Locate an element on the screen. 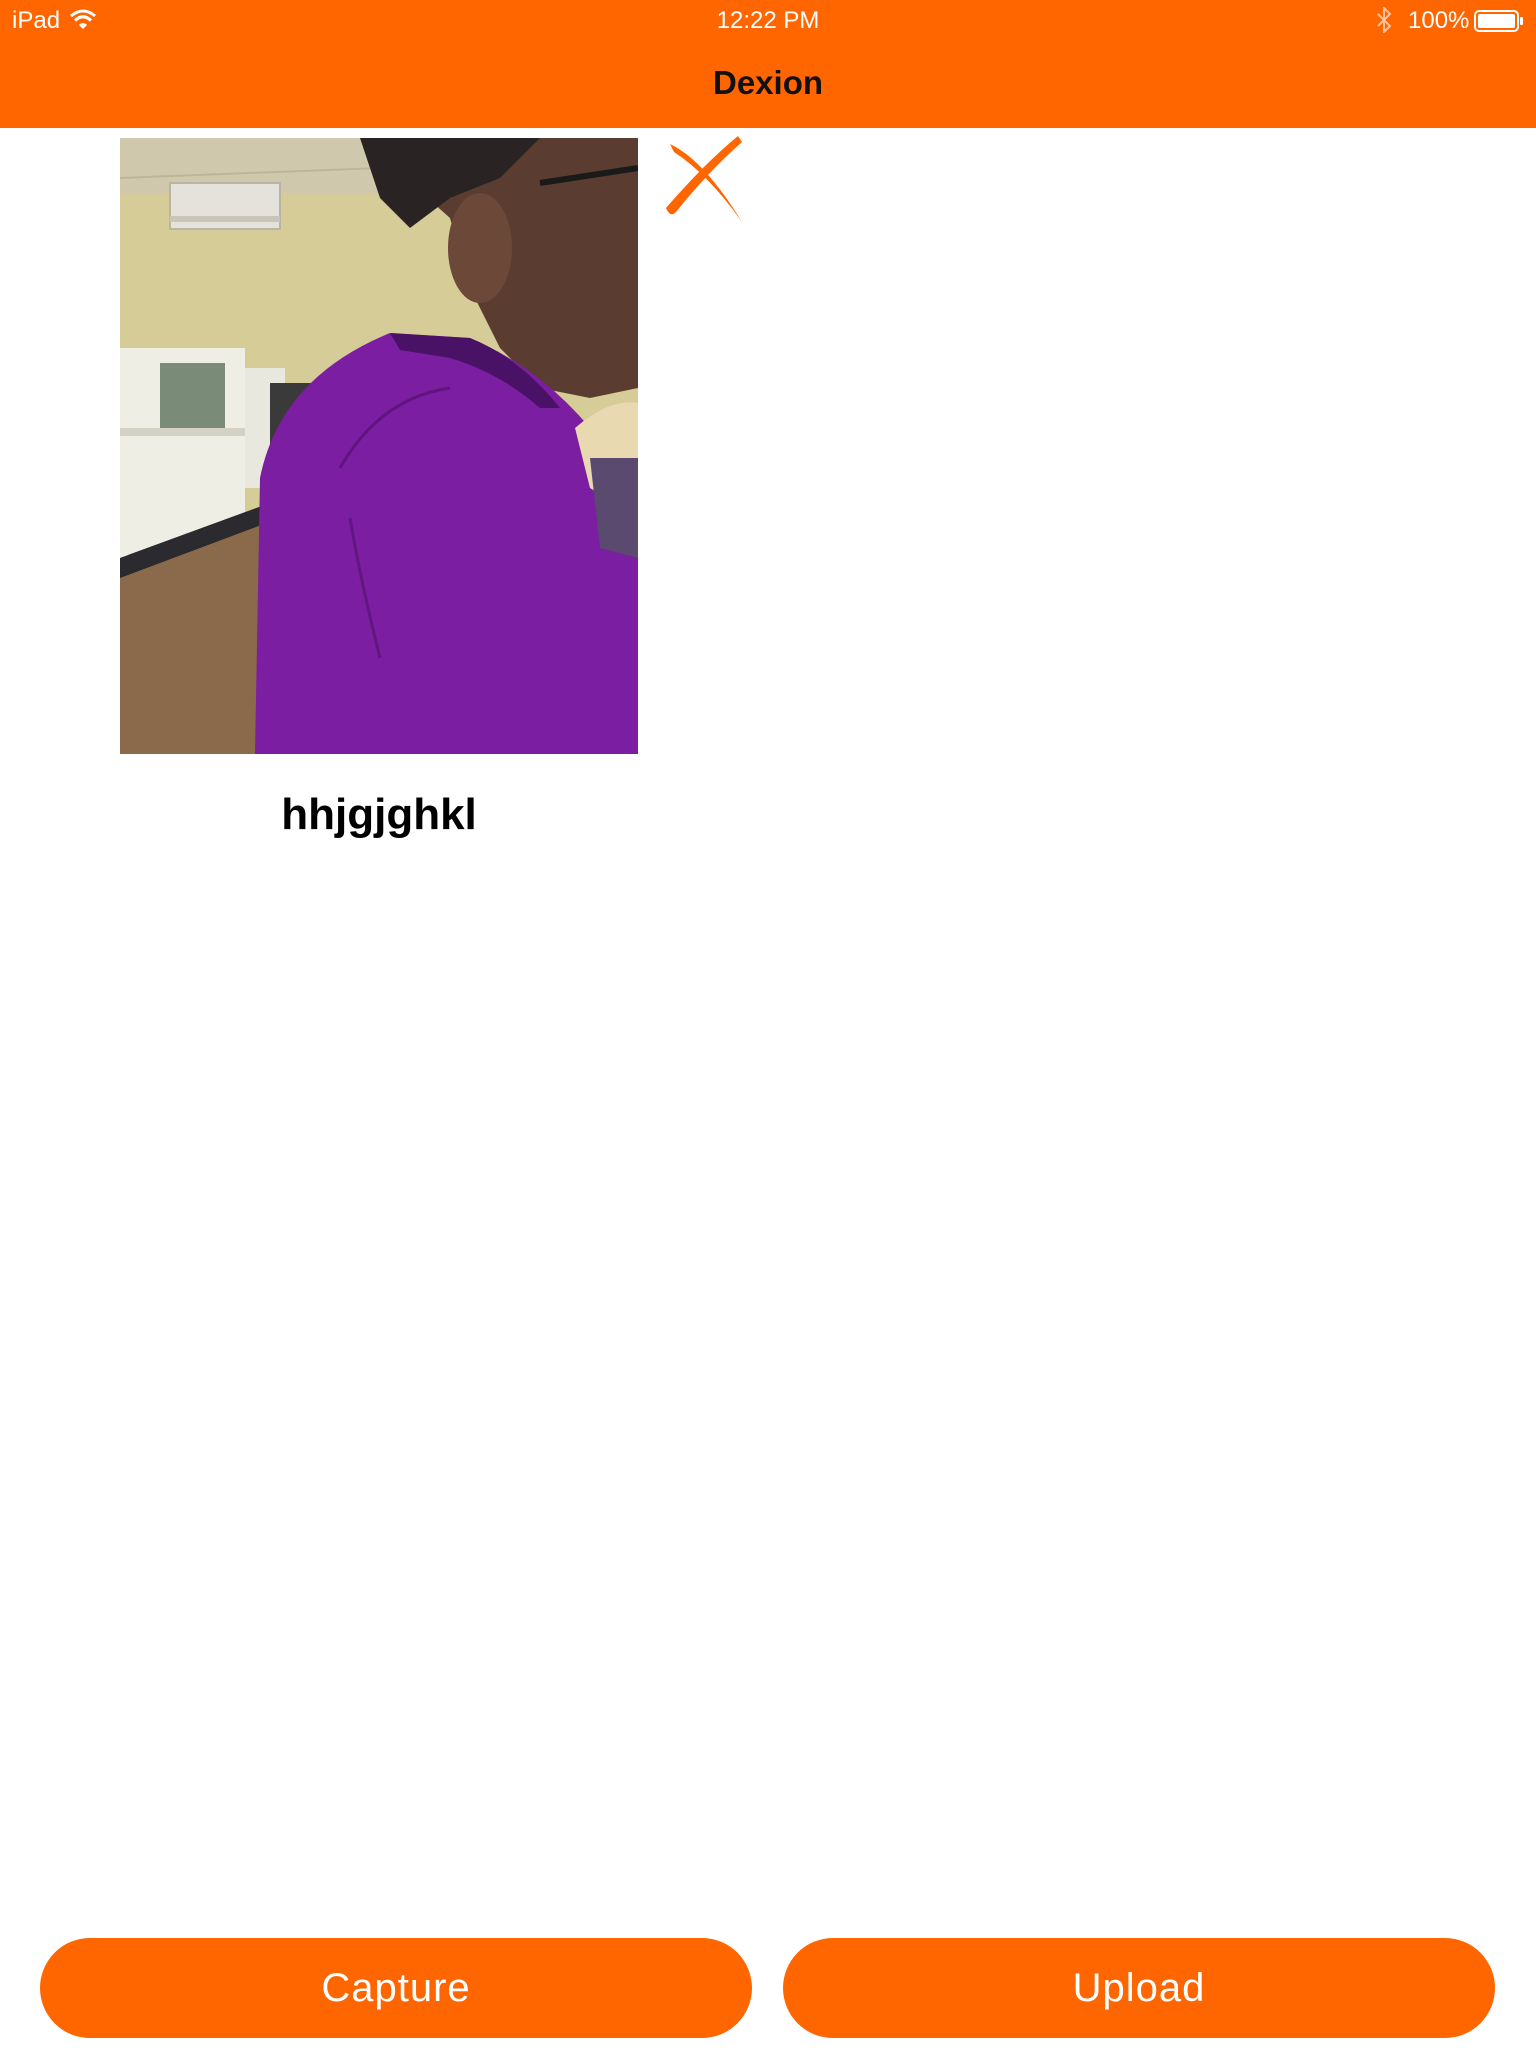 This screenshot has width=1536, height=2048. page-title: Dexion is located at coordinates (768, 82).